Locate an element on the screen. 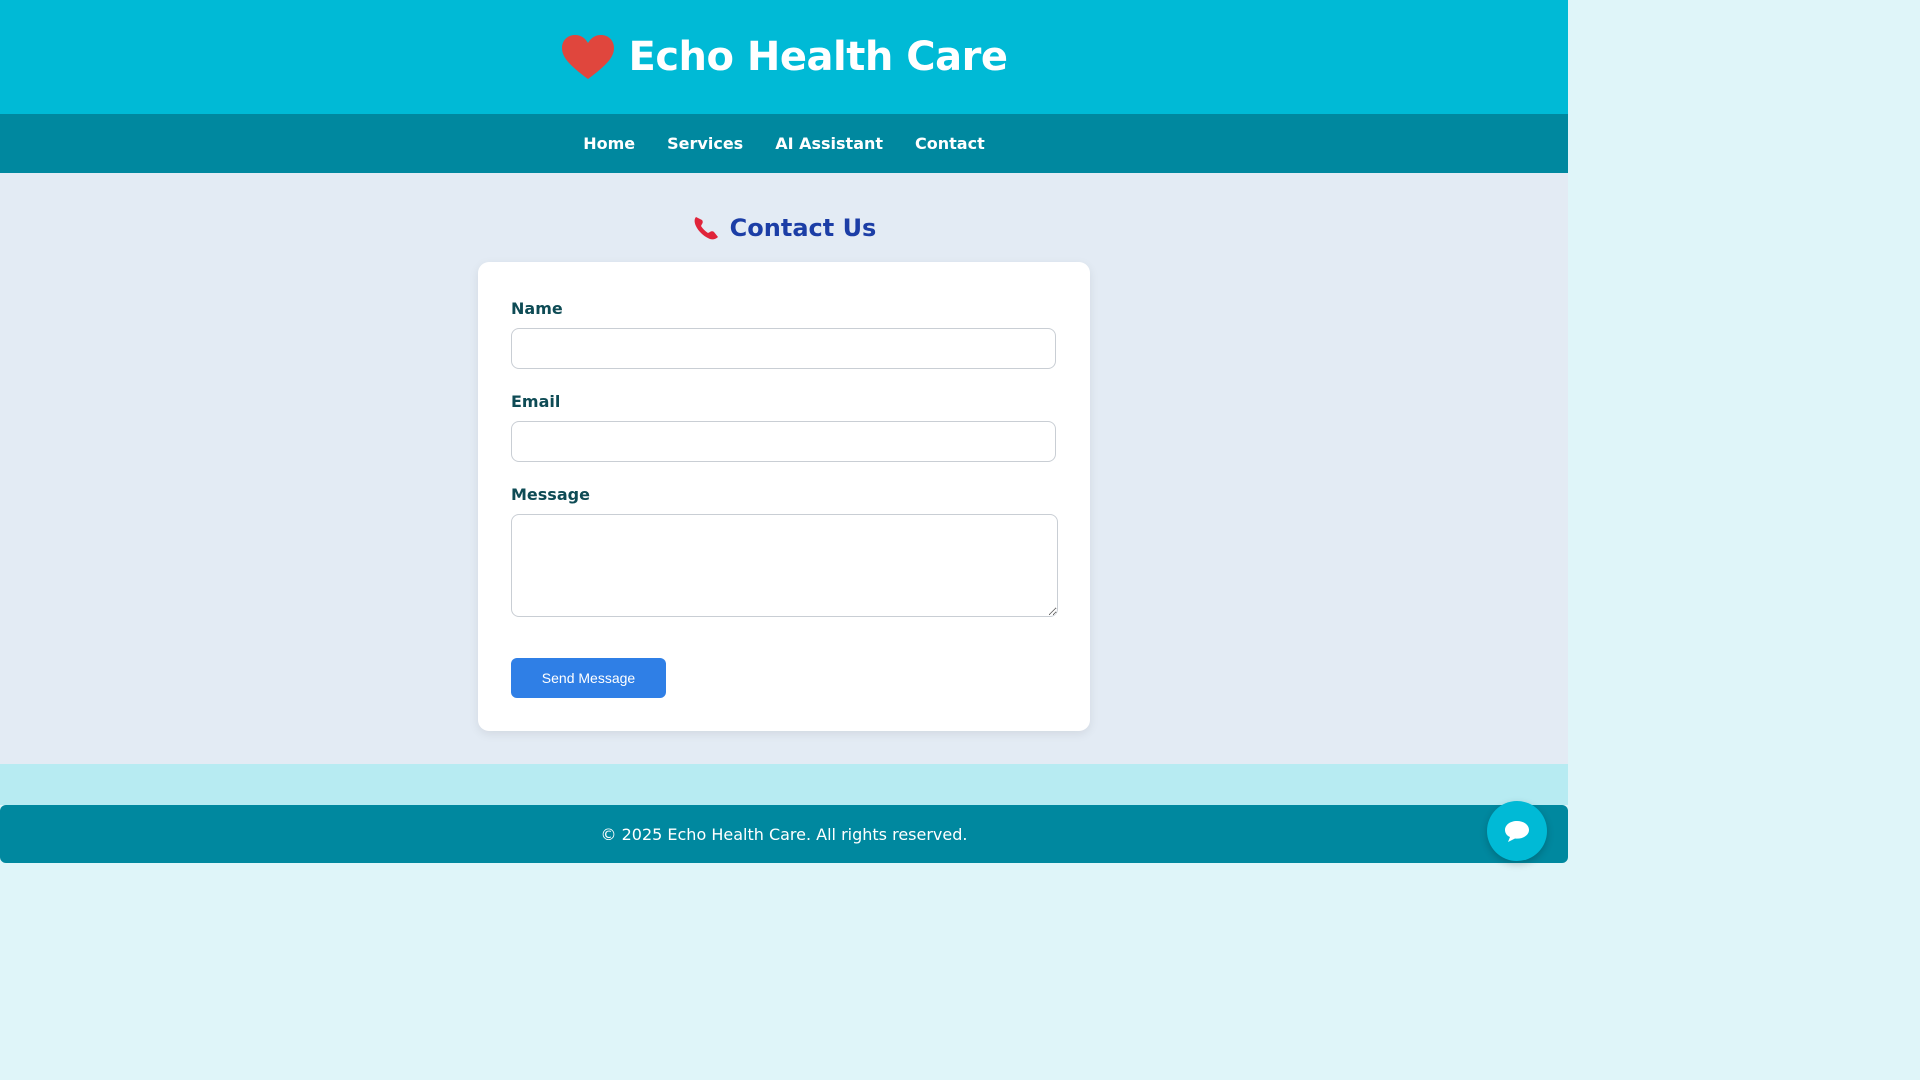 This screenshot has width=1920, height=1080. heart-icon is located at coordinates (587, 57).